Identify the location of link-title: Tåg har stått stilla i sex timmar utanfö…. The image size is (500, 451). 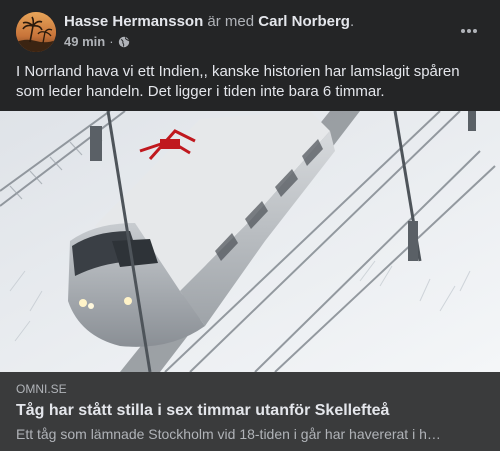
(202, 411).